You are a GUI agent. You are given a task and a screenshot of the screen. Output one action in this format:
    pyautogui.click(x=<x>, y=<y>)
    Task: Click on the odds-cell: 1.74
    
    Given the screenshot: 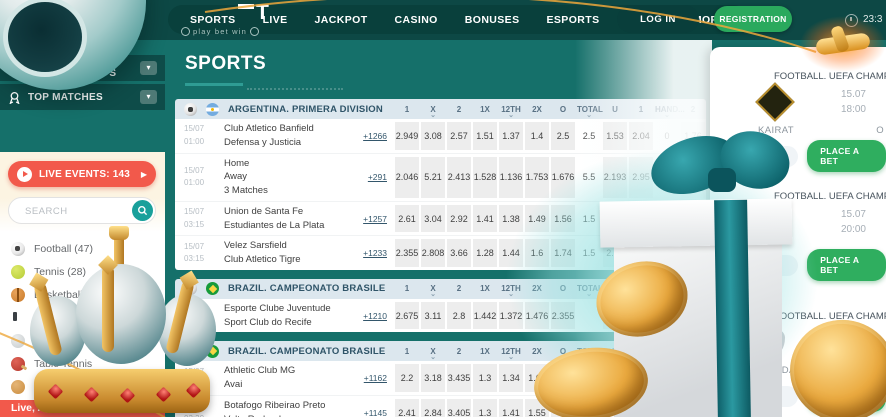 What is the action you would take?
    pyautogui.click(x=563, y=253)
    